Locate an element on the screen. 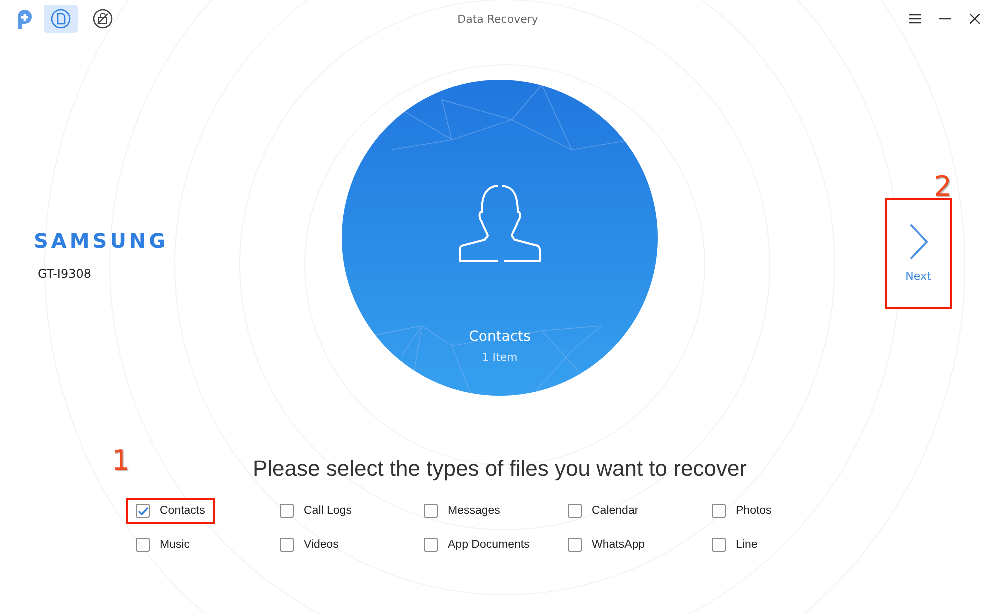  file-type-checkbox: Calendar is located at coordinates (603, 511).